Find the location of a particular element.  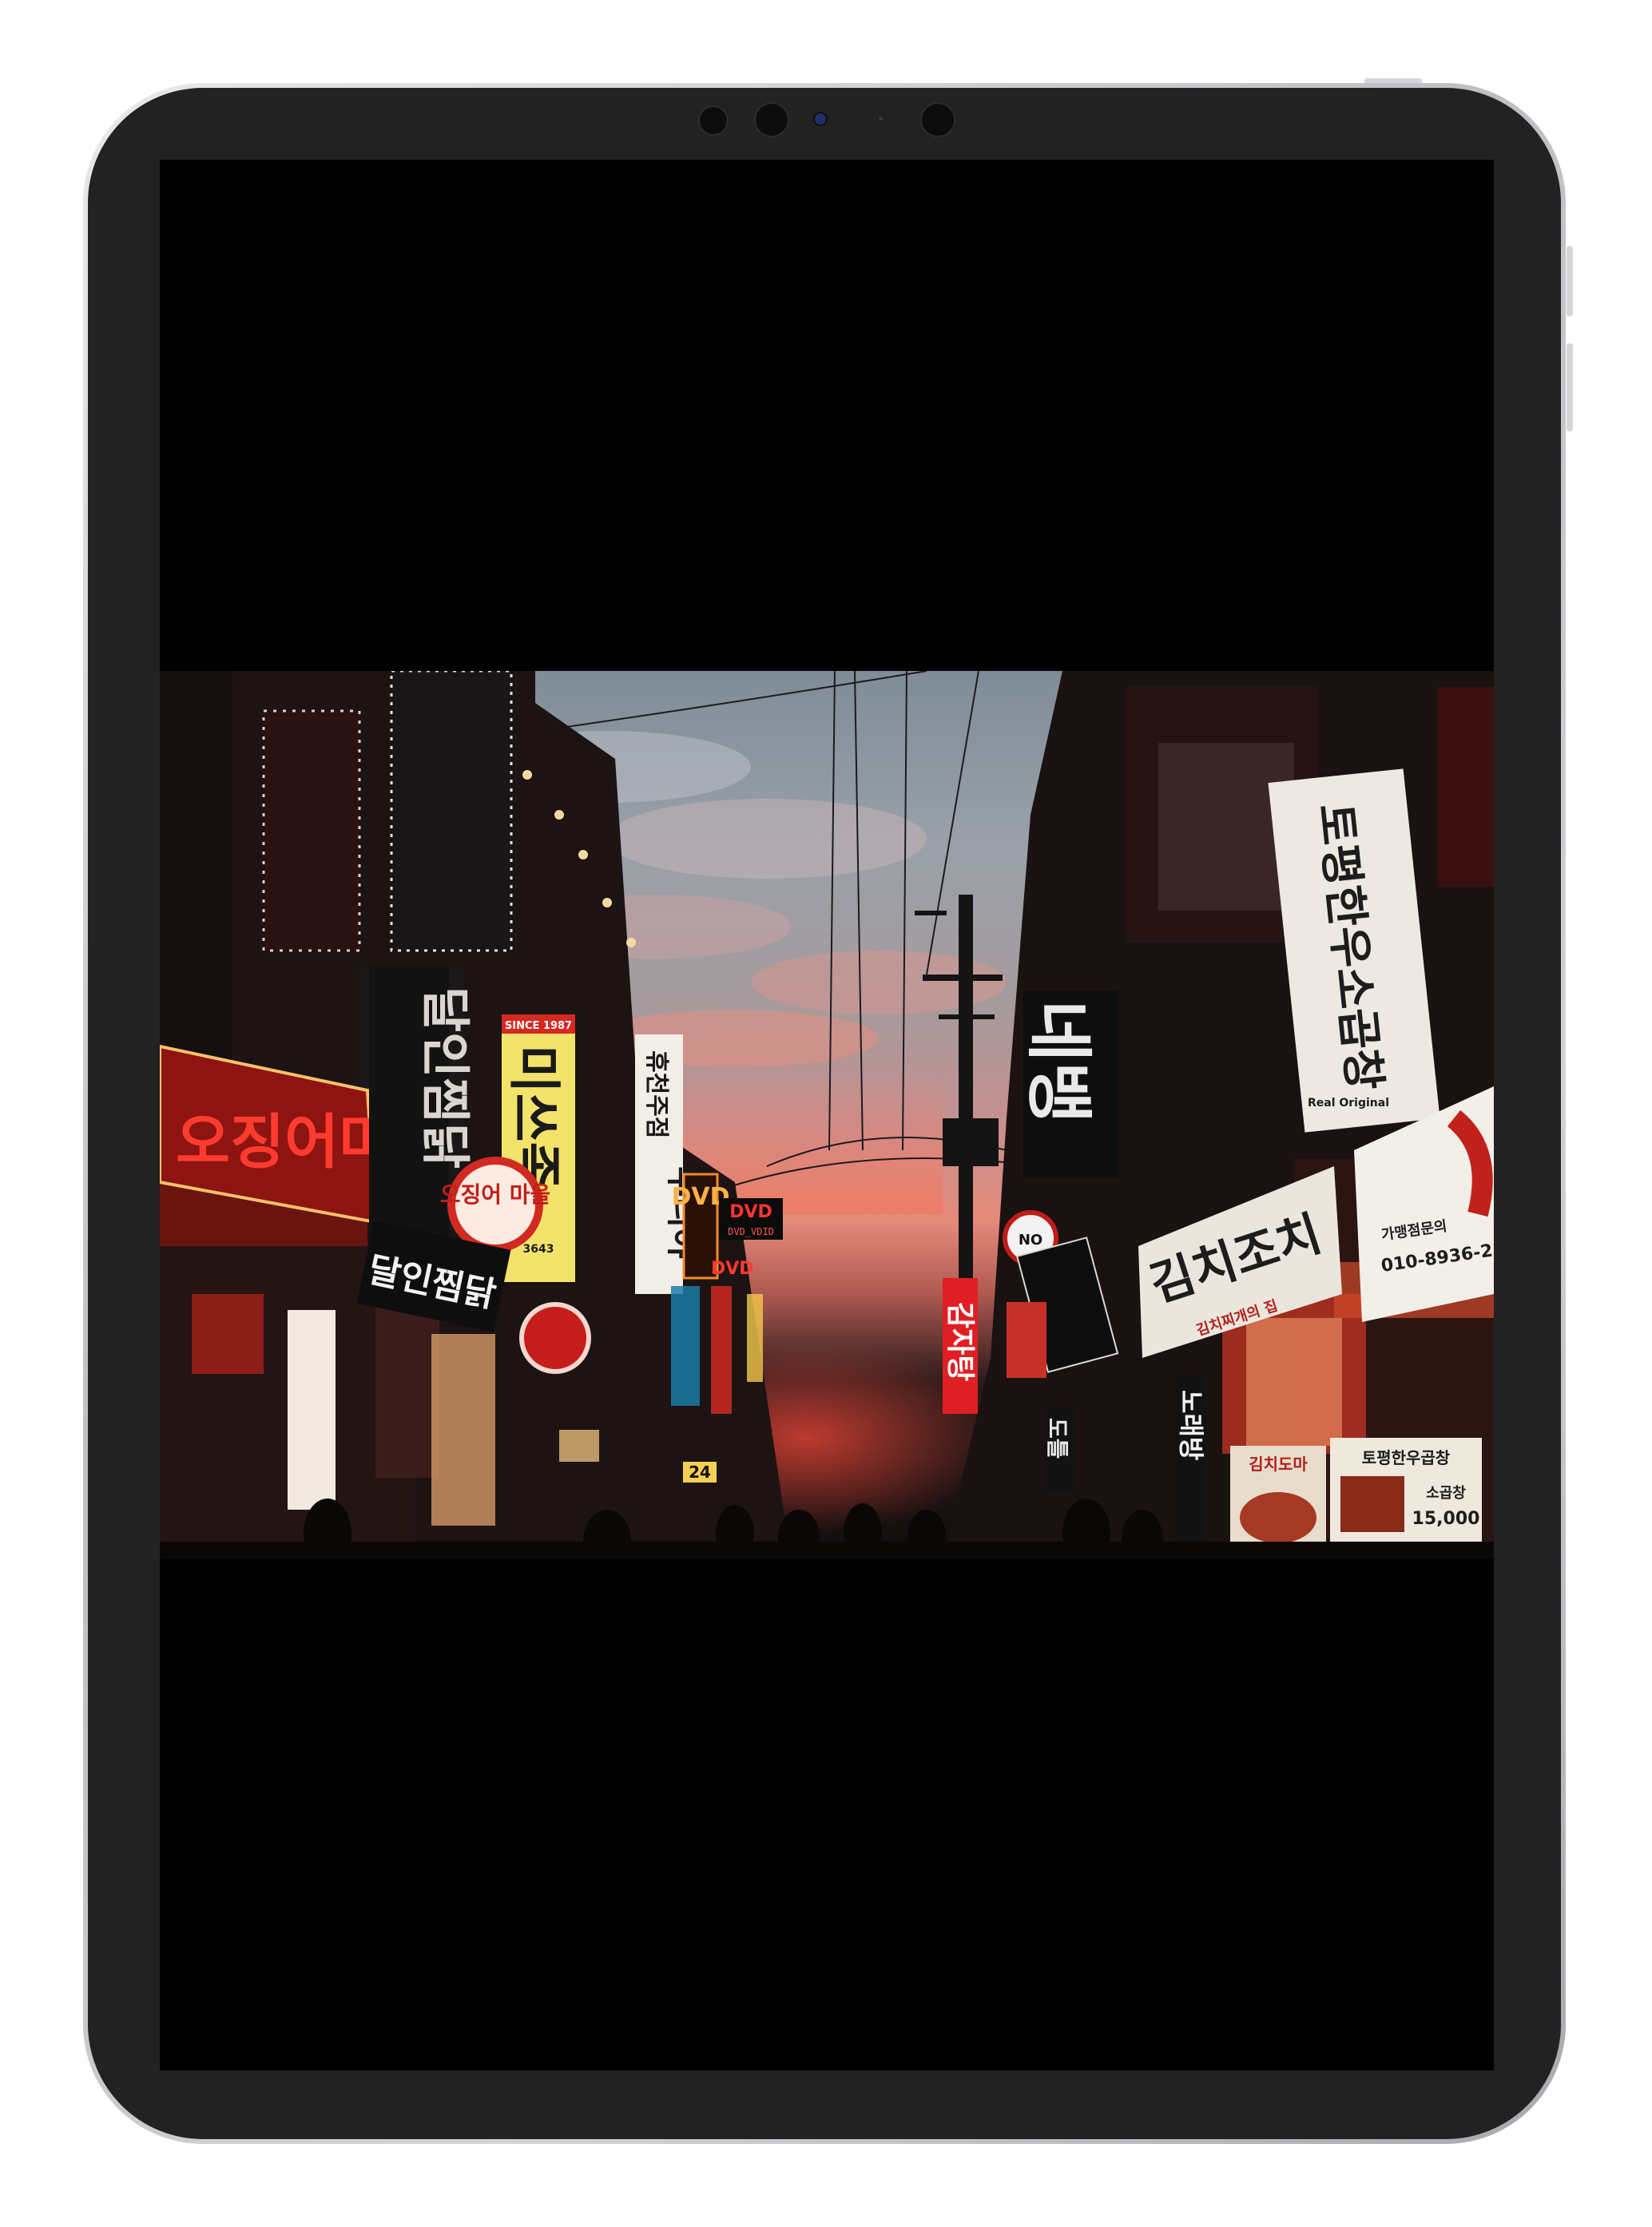

sign-yellow-strip is located at coordinates (755, 1338).